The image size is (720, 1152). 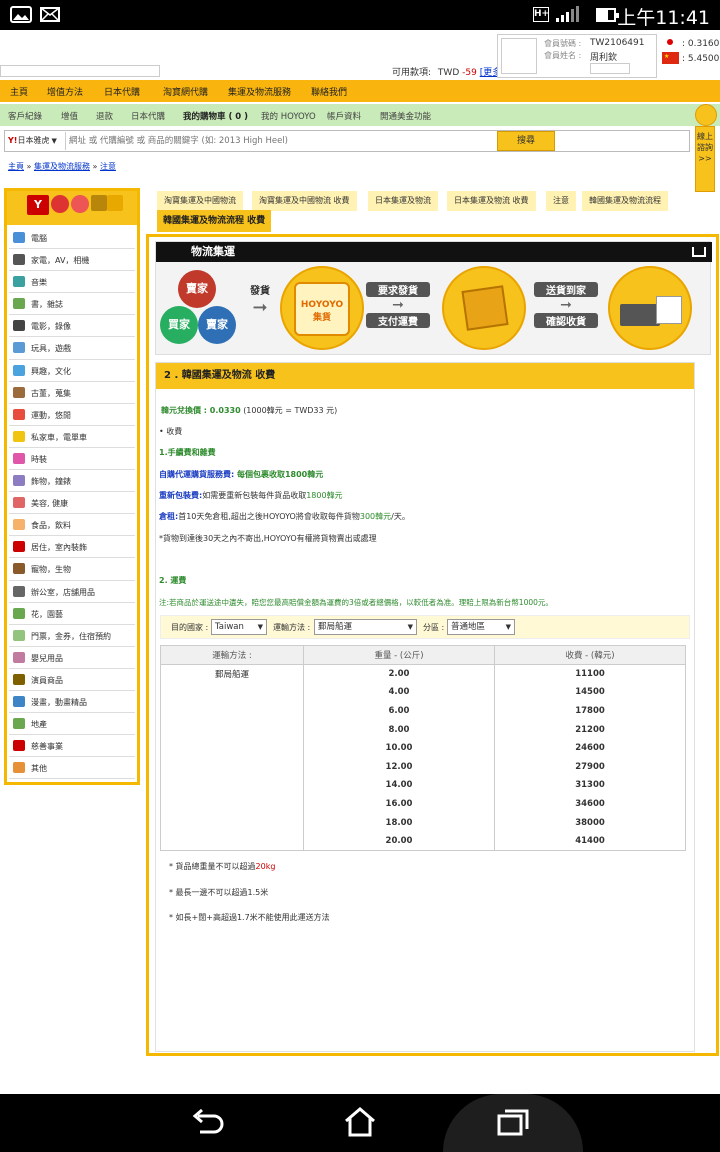 What do you see at coordinates (701, 44) in the screenshot?
I see `rate-jp: : 0.3160` at bounding box center [701, 44].